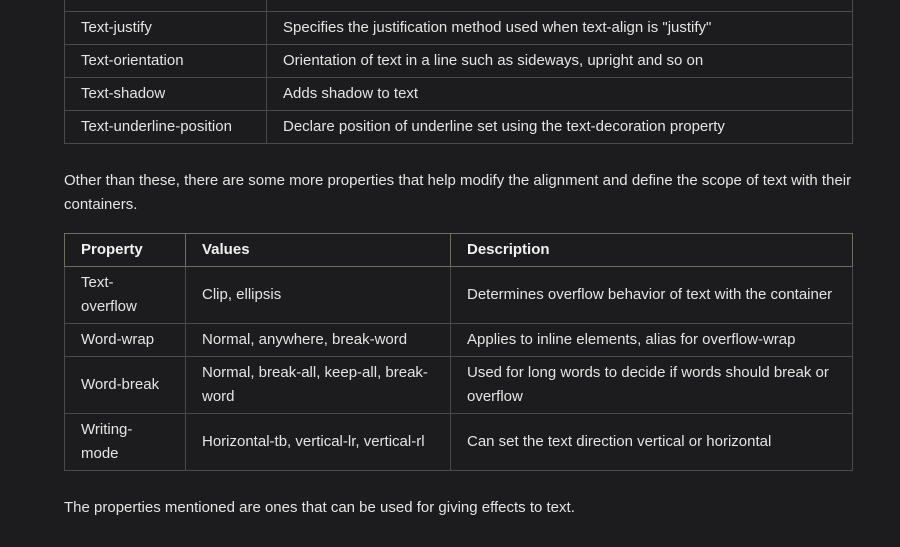 This screenshot has width=900, height=547. Describe the element at coordinates (651, 250) in the screenshot. I see `column-header-description: Description` at that location.